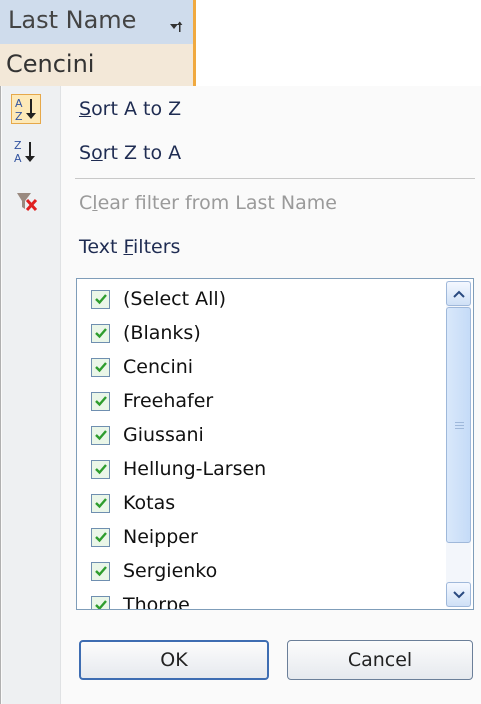 This screenshot has width=481, height=704. Describe the element at coordinates (175, 299) in the screenshot. I see `filter-list-item-label: (Select All)` at that location.